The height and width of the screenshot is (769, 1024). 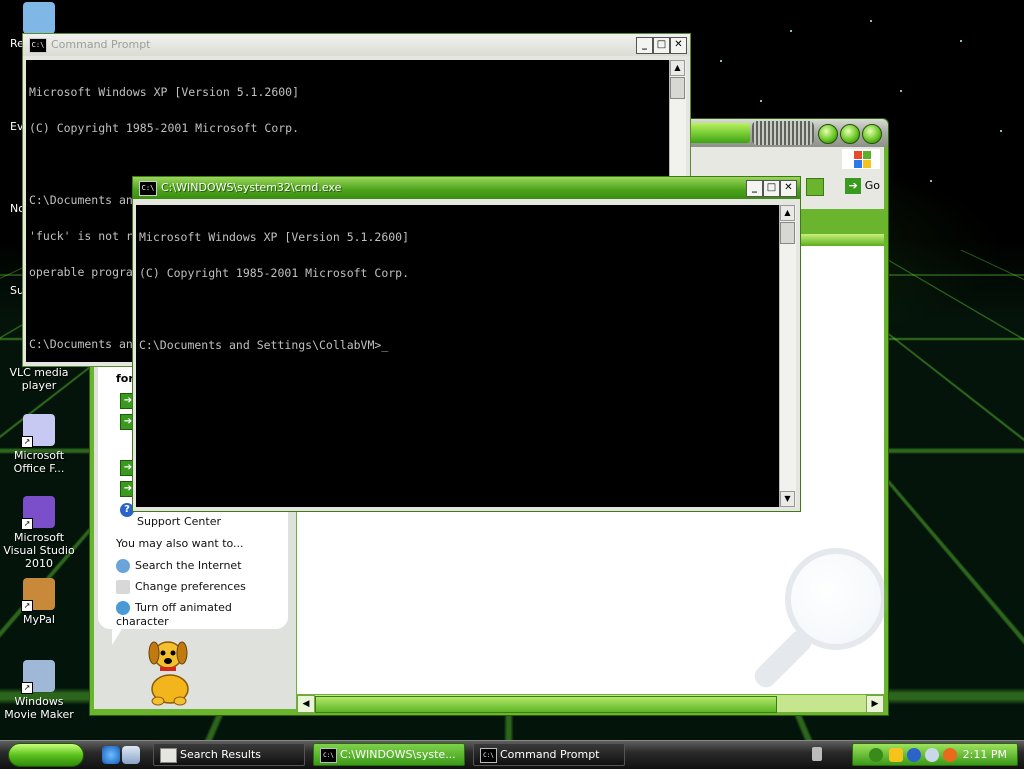 What do you see at coordinates (264, 345) in the screenshot?
I see `console-line: C:\Documents and Settings\CollabVM>_` at bounding box center [264, 345].